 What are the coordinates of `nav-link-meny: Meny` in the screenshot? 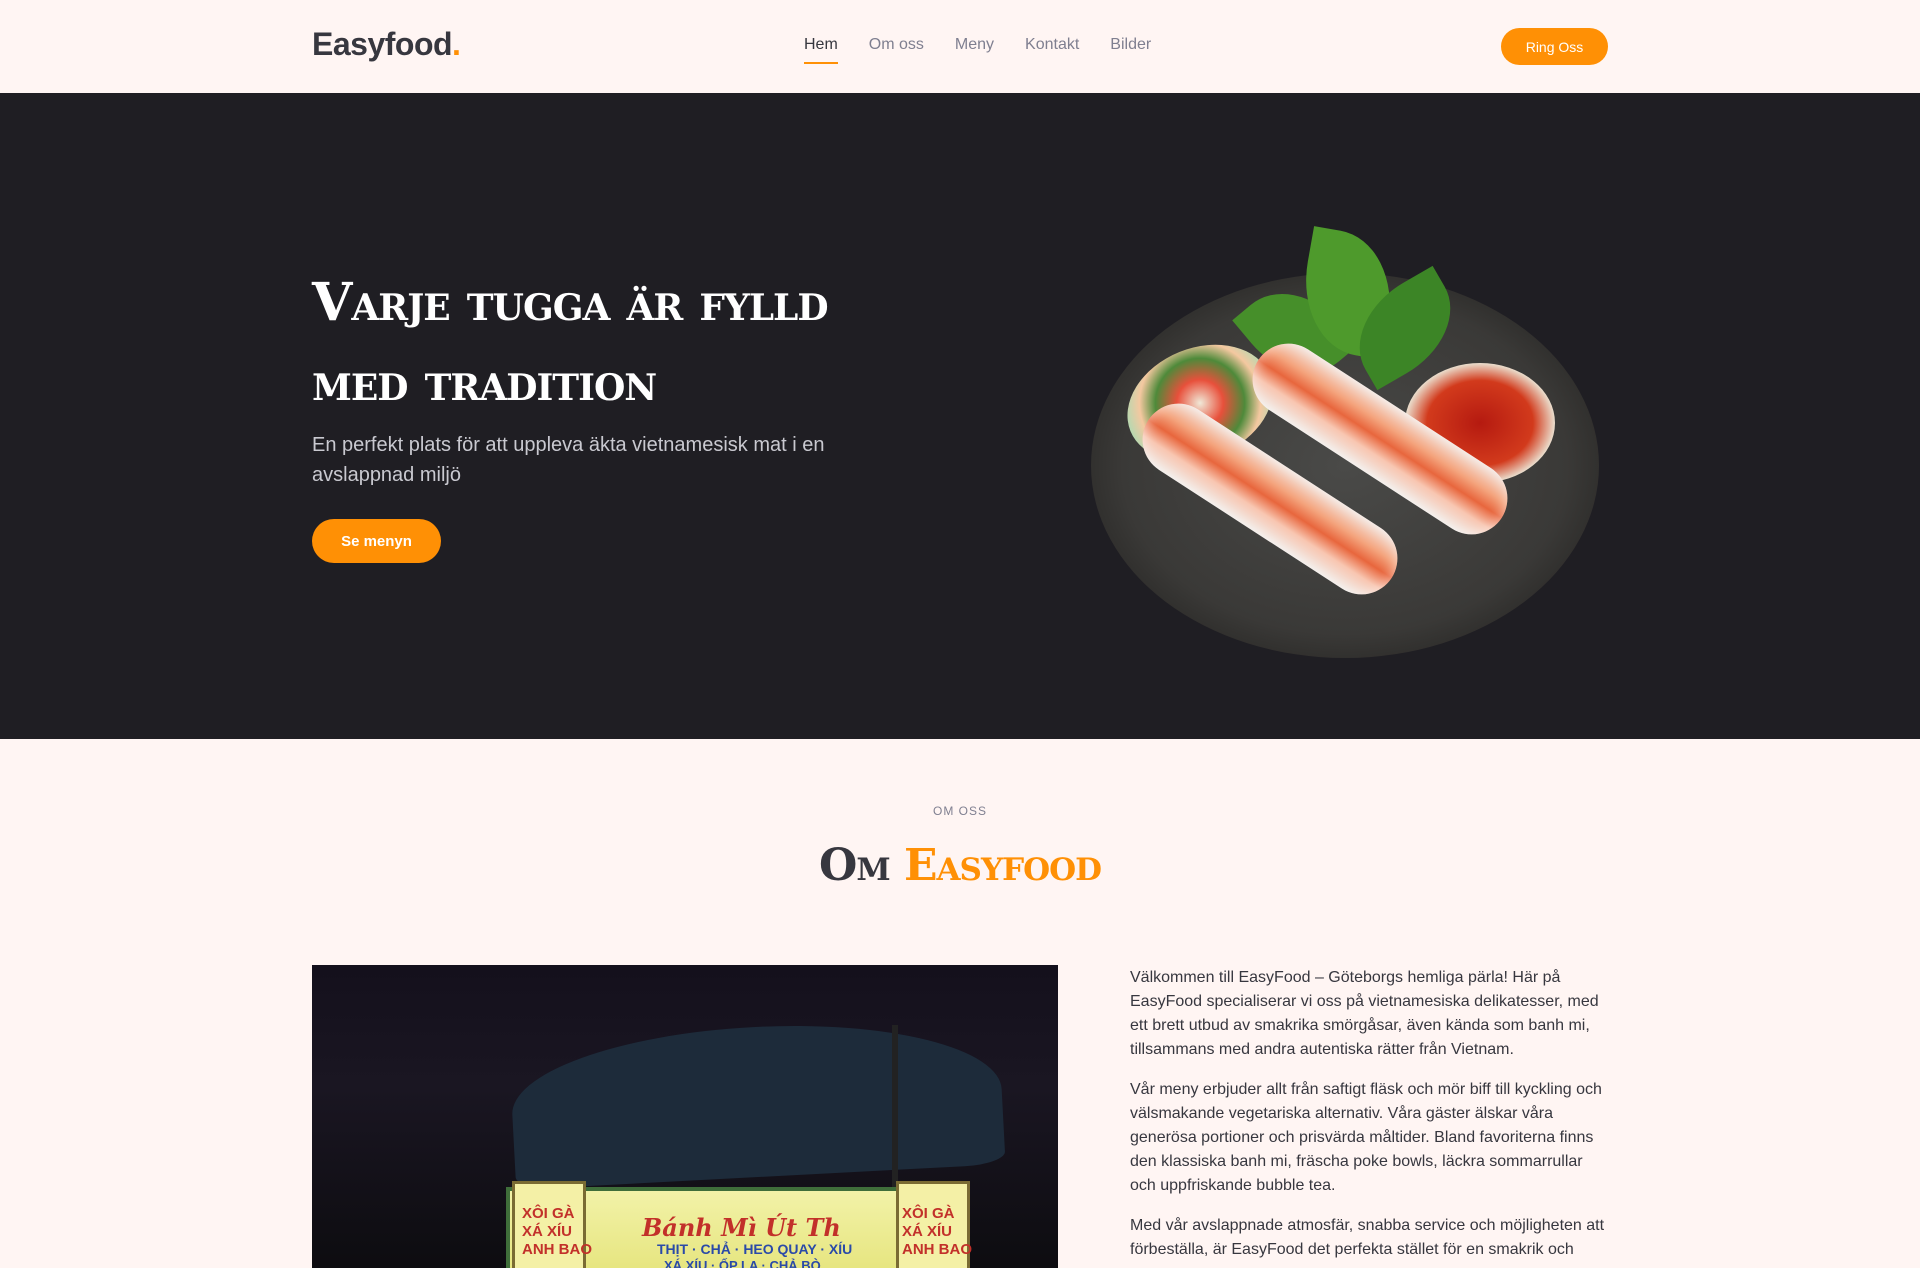 It's located at (974, 51).